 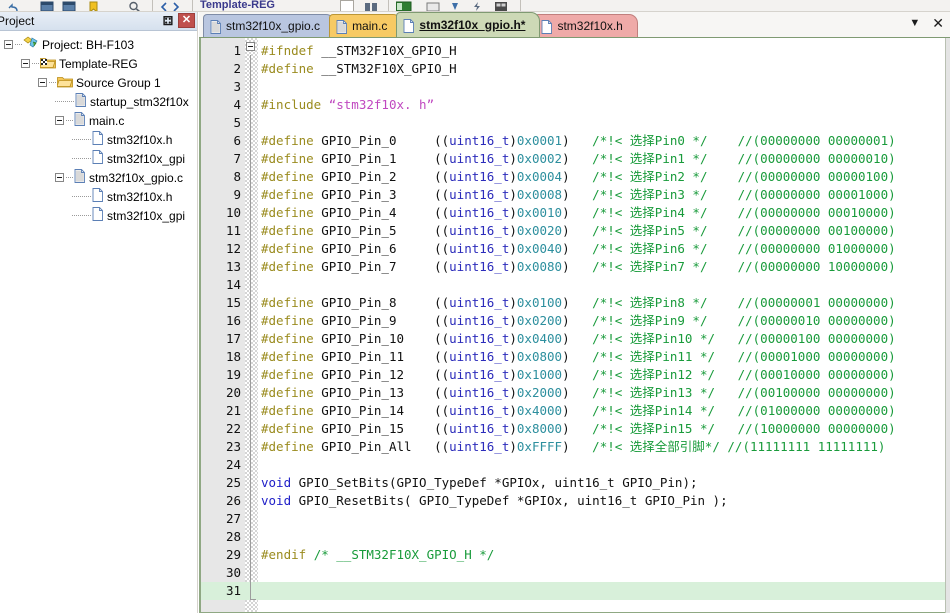 What do you see at coordinates (539, 266) in the screenshot?
I see `code-token-num: 0x0080` at bounding box center [539, 266].